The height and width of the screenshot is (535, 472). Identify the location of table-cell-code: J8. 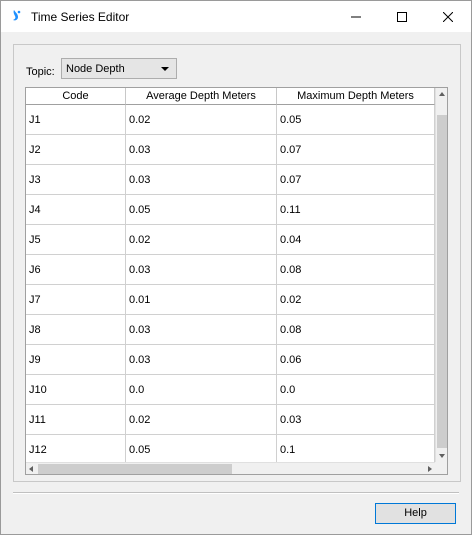
(76, 330).